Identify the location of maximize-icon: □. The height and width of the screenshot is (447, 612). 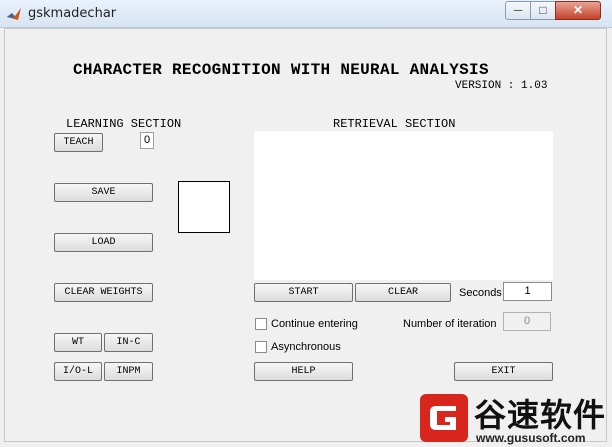
(543, 10).